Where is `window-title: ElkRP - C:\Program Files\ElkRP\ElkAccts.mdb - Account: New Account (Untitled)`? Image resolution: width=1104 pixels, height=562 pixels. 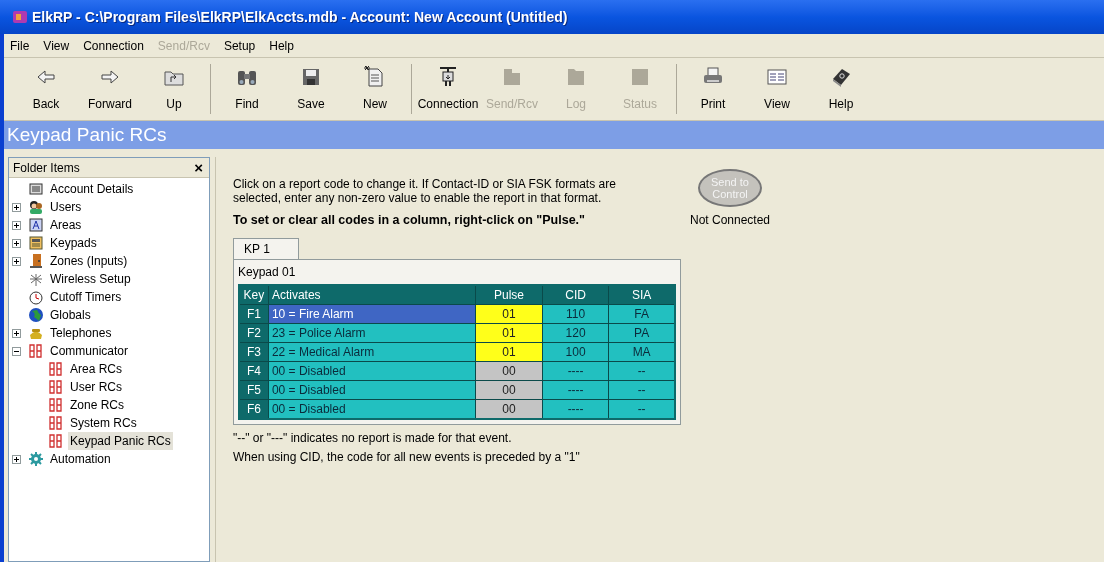 window-title: ElkRP - C:\Program Files\ElkRP\ElkAccts.mdb - Account: New Account (Untitled) is located at coordinates (300, 17).